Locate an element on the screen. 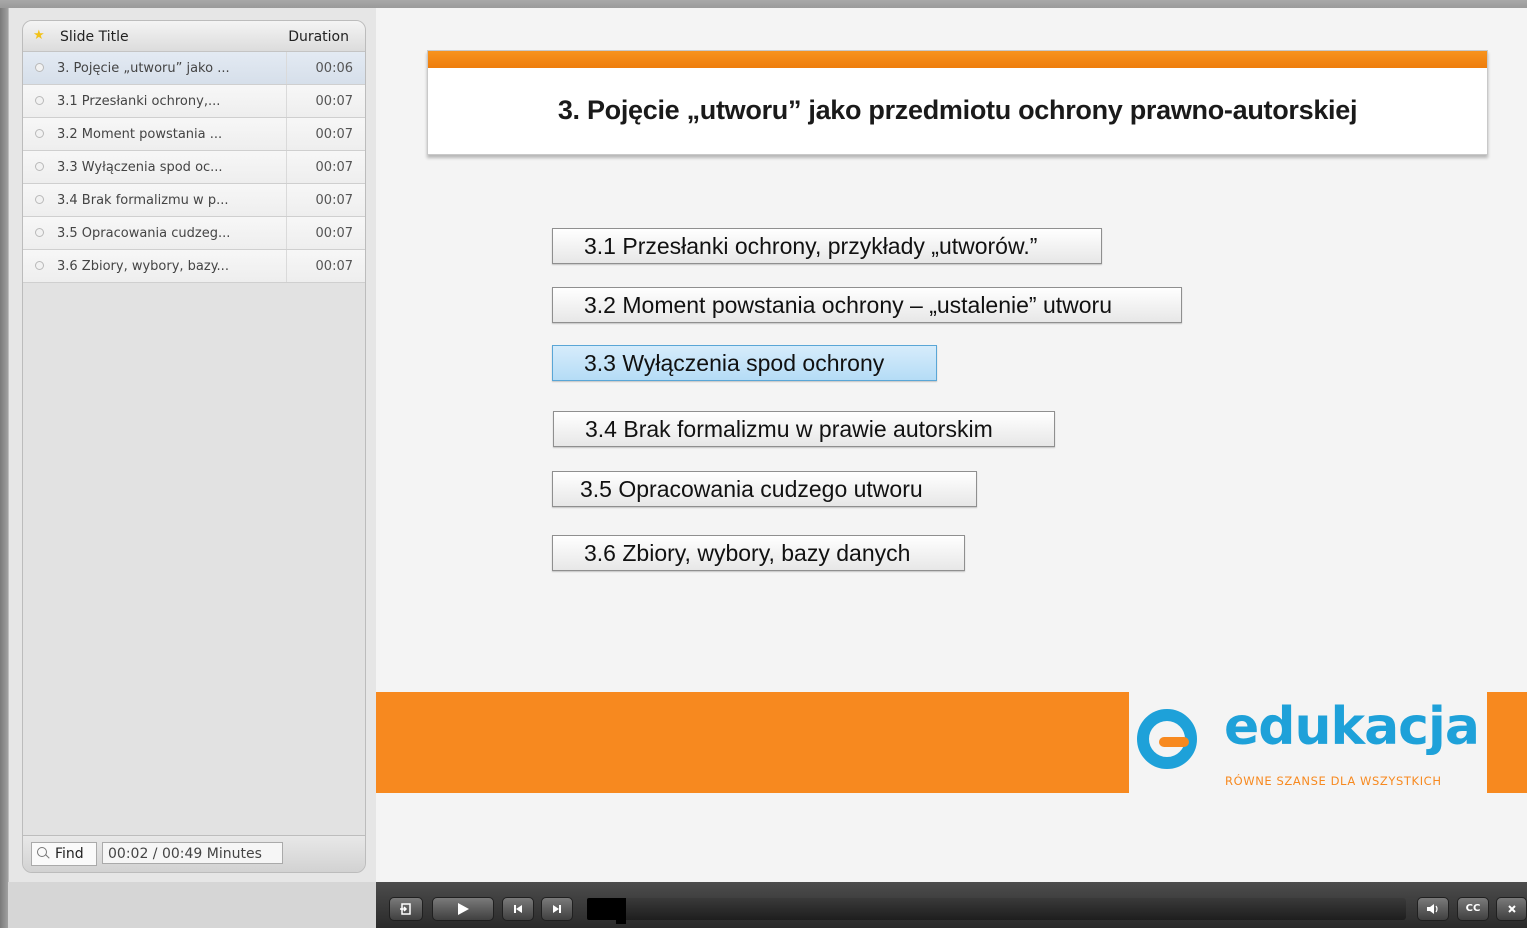 Image resolution: width=1527 pixels, height=928 pixels. topic-button-3-6: 3.6 Zbiory, wybory, bazy danych is located at coordinates (758, 553).